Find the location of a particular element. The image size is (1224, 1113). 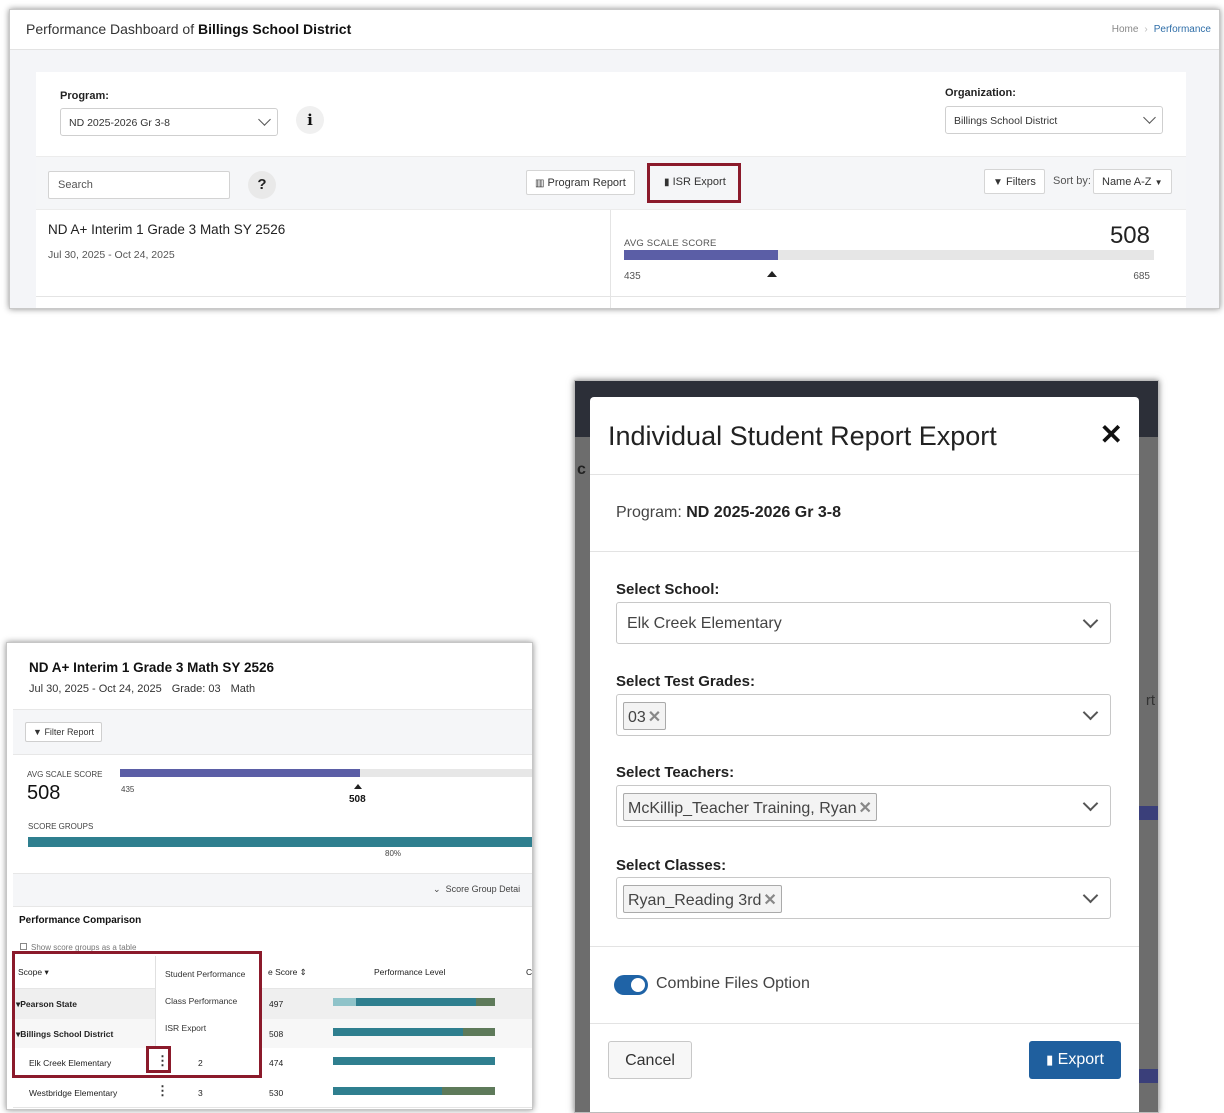

grades-select: 03 ✕ is located at coordinates (863, 715).